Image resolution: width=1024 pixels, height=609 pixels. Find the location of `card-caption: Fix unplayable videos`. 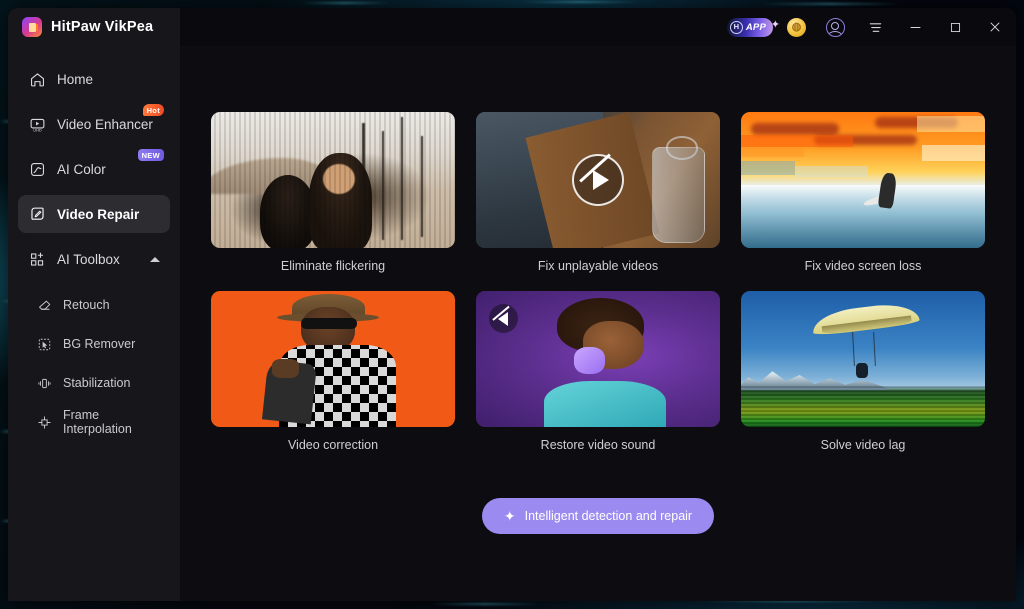

card-caption: Fix unplayable videos is located at coordinates (598, 266).